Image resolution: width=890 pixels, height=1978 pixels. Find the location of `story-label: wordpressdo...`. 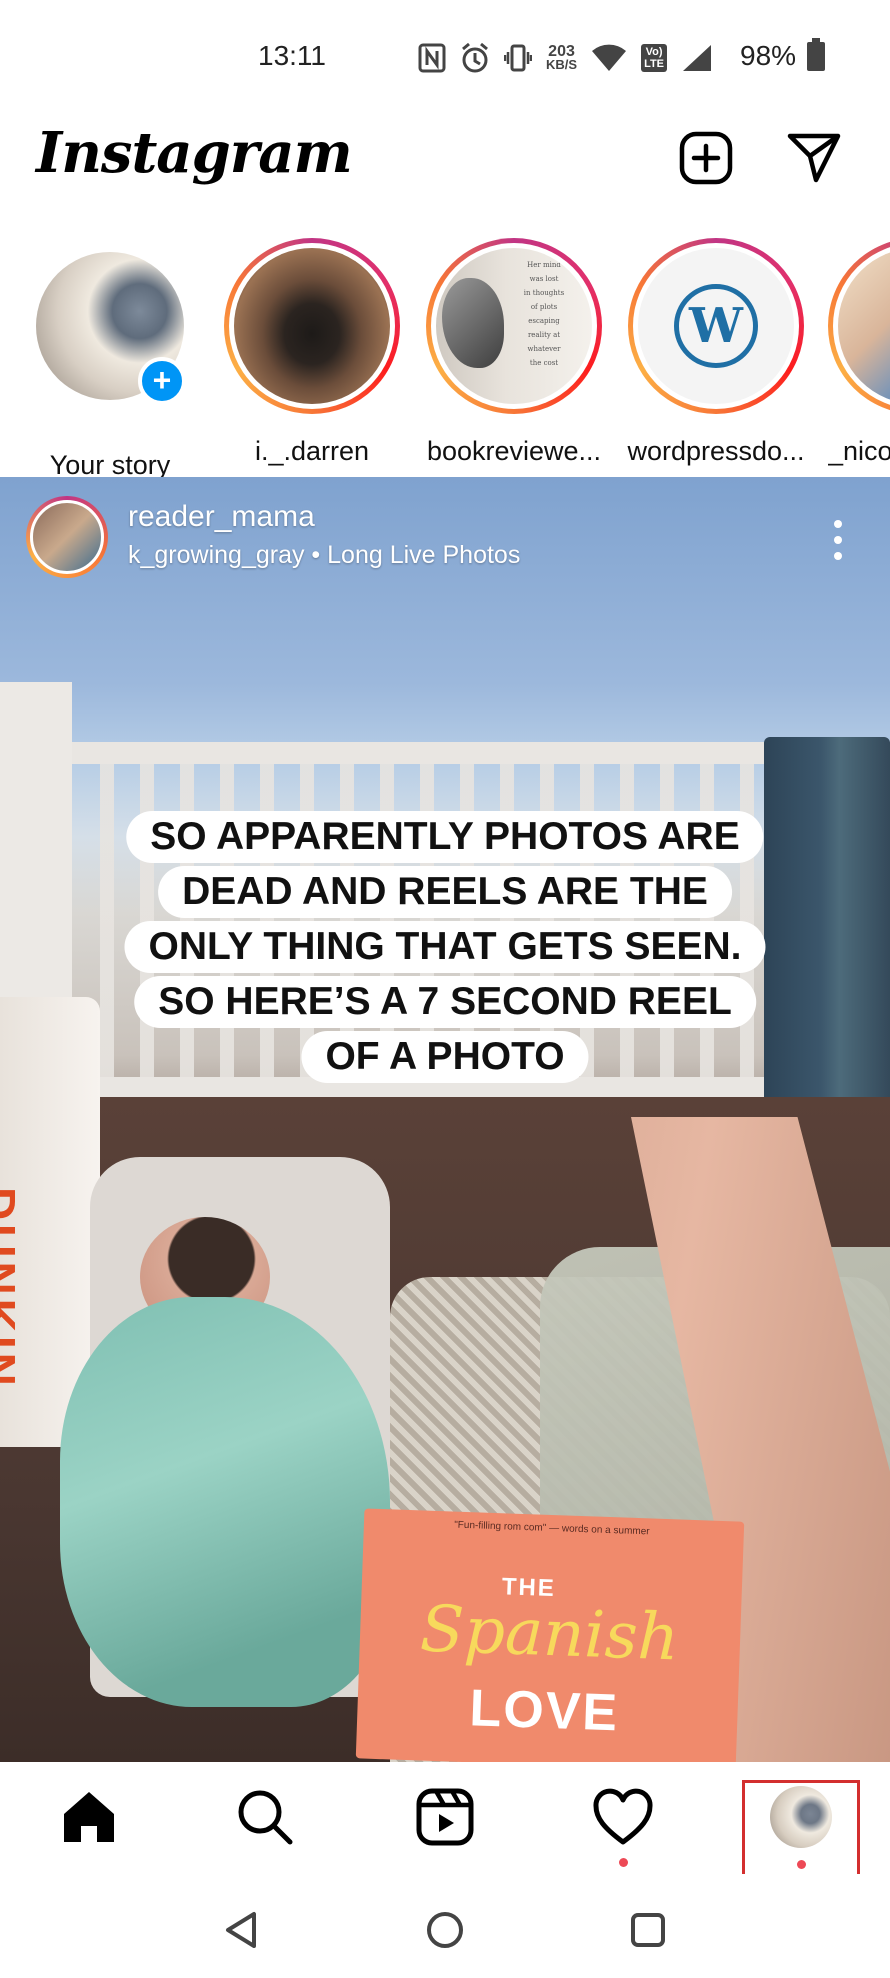

story-label: wordpressdo... is located at coordinates (716, 451).